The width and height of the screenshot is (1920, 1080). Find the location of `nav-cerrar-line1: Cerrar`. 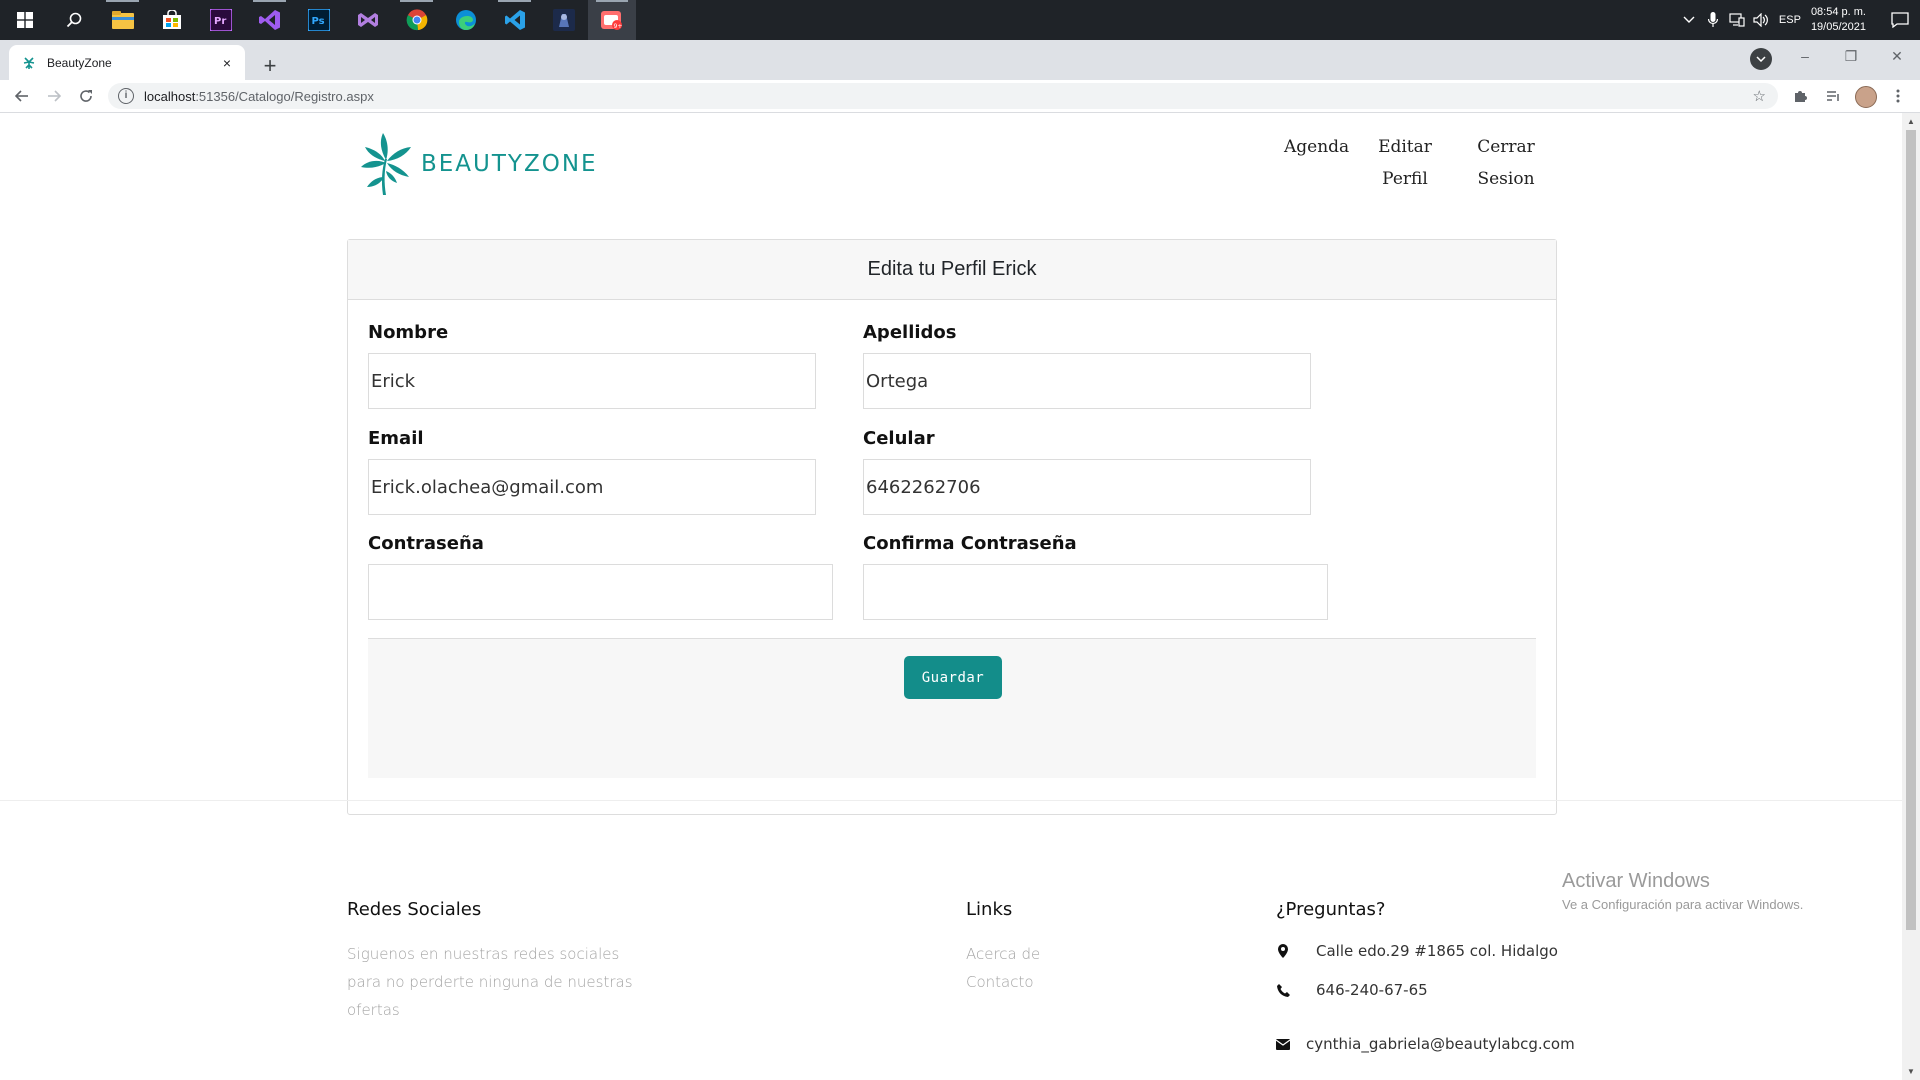

nav-cerrar-line1: Cerrar is located at coordinates (1506, 147).